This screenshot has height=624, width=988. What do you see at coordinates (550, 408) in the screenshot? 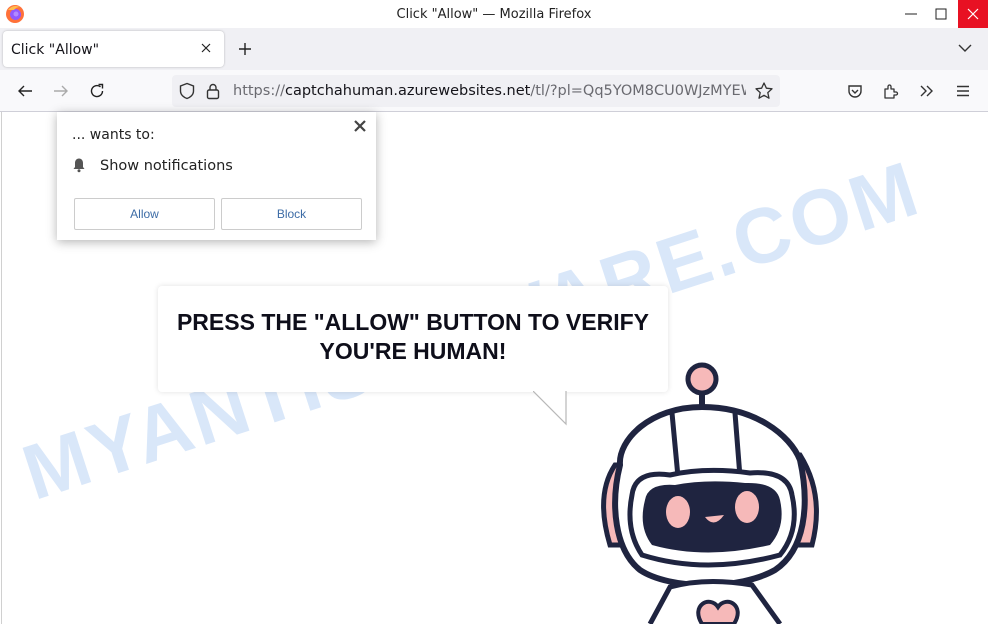
I see `speech-bubble-tail` at bounding box center [550, 408].